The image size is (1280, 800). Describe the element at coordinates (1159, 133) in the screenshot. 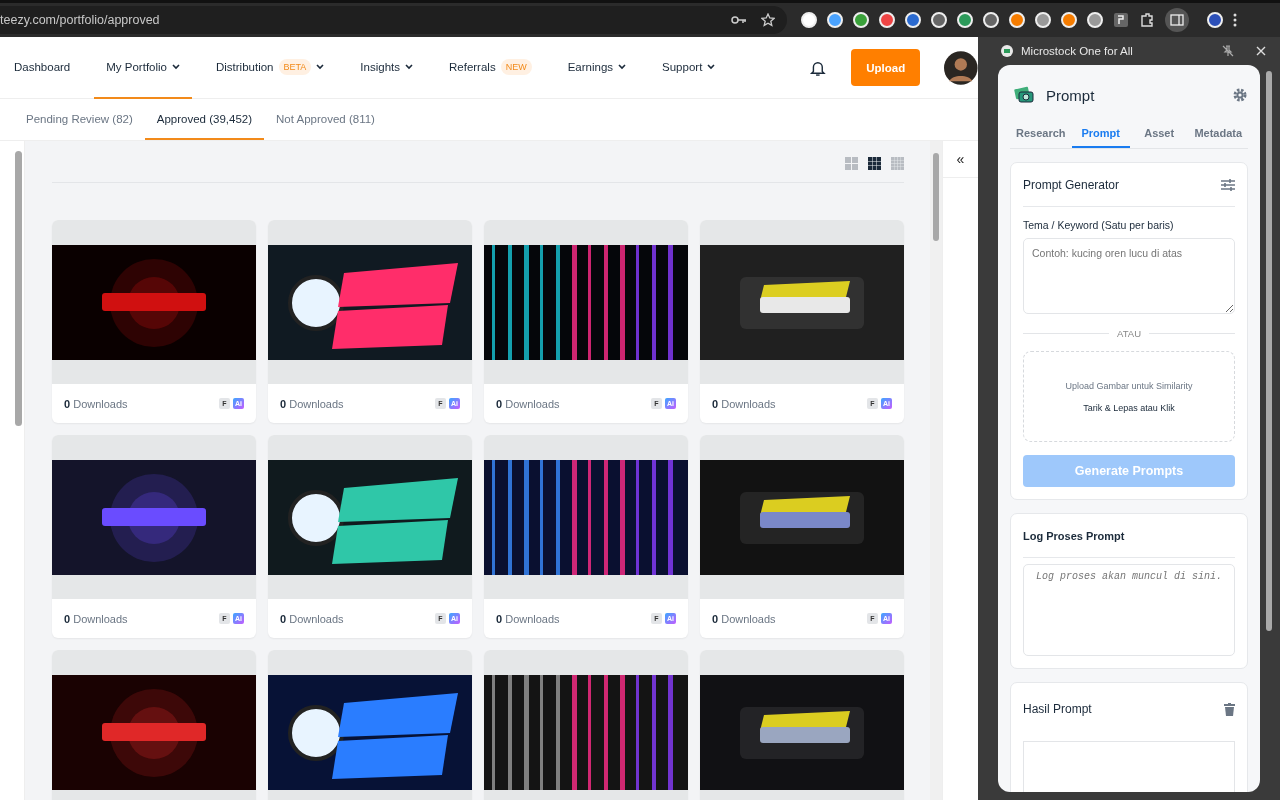

I see `panel-tab: Asset` at that location.